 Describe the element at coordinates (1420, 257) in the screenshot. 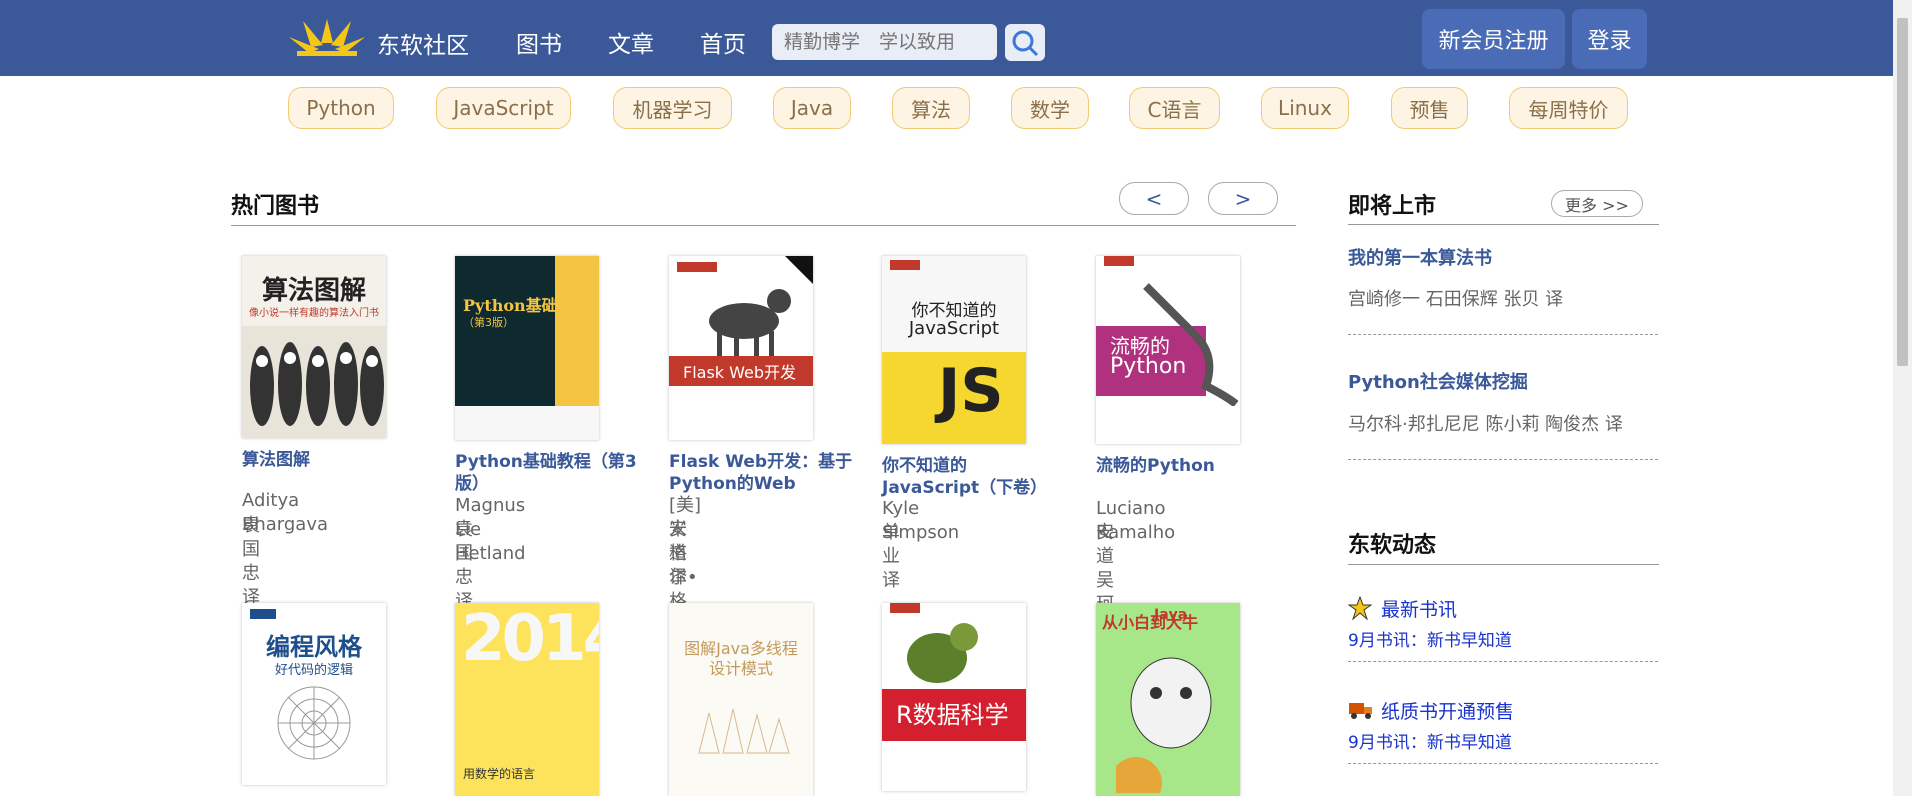

I see `upcoming-book-title: 我的第一本算法书` at that location.